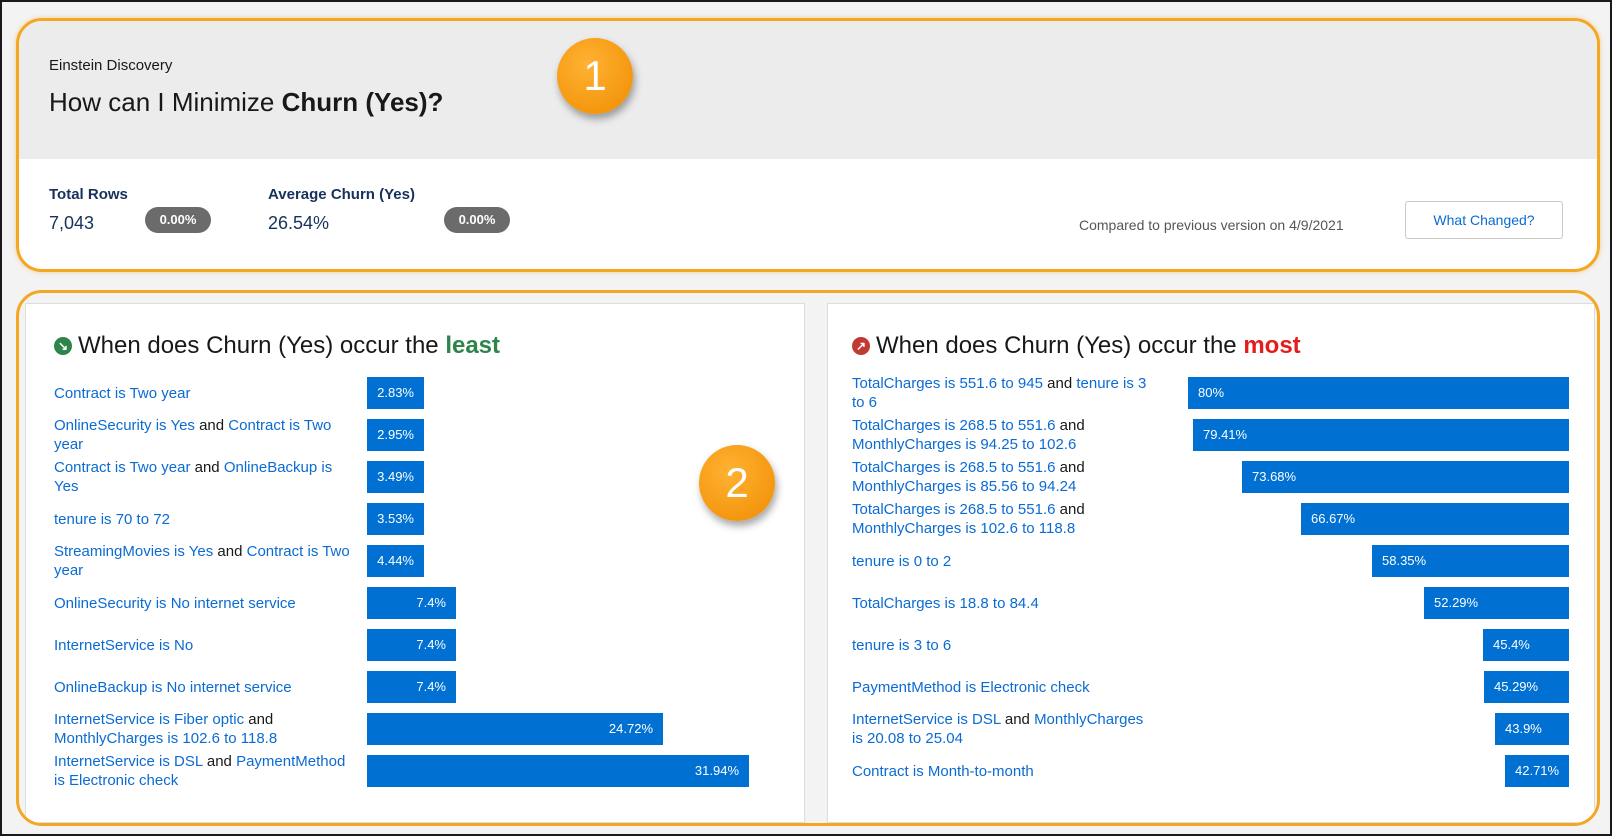  What do you see at coordinates (901, 561) in the screenshot?
I see `condition-link: tenure is 0 to 2` at bounding box center [901, 561].